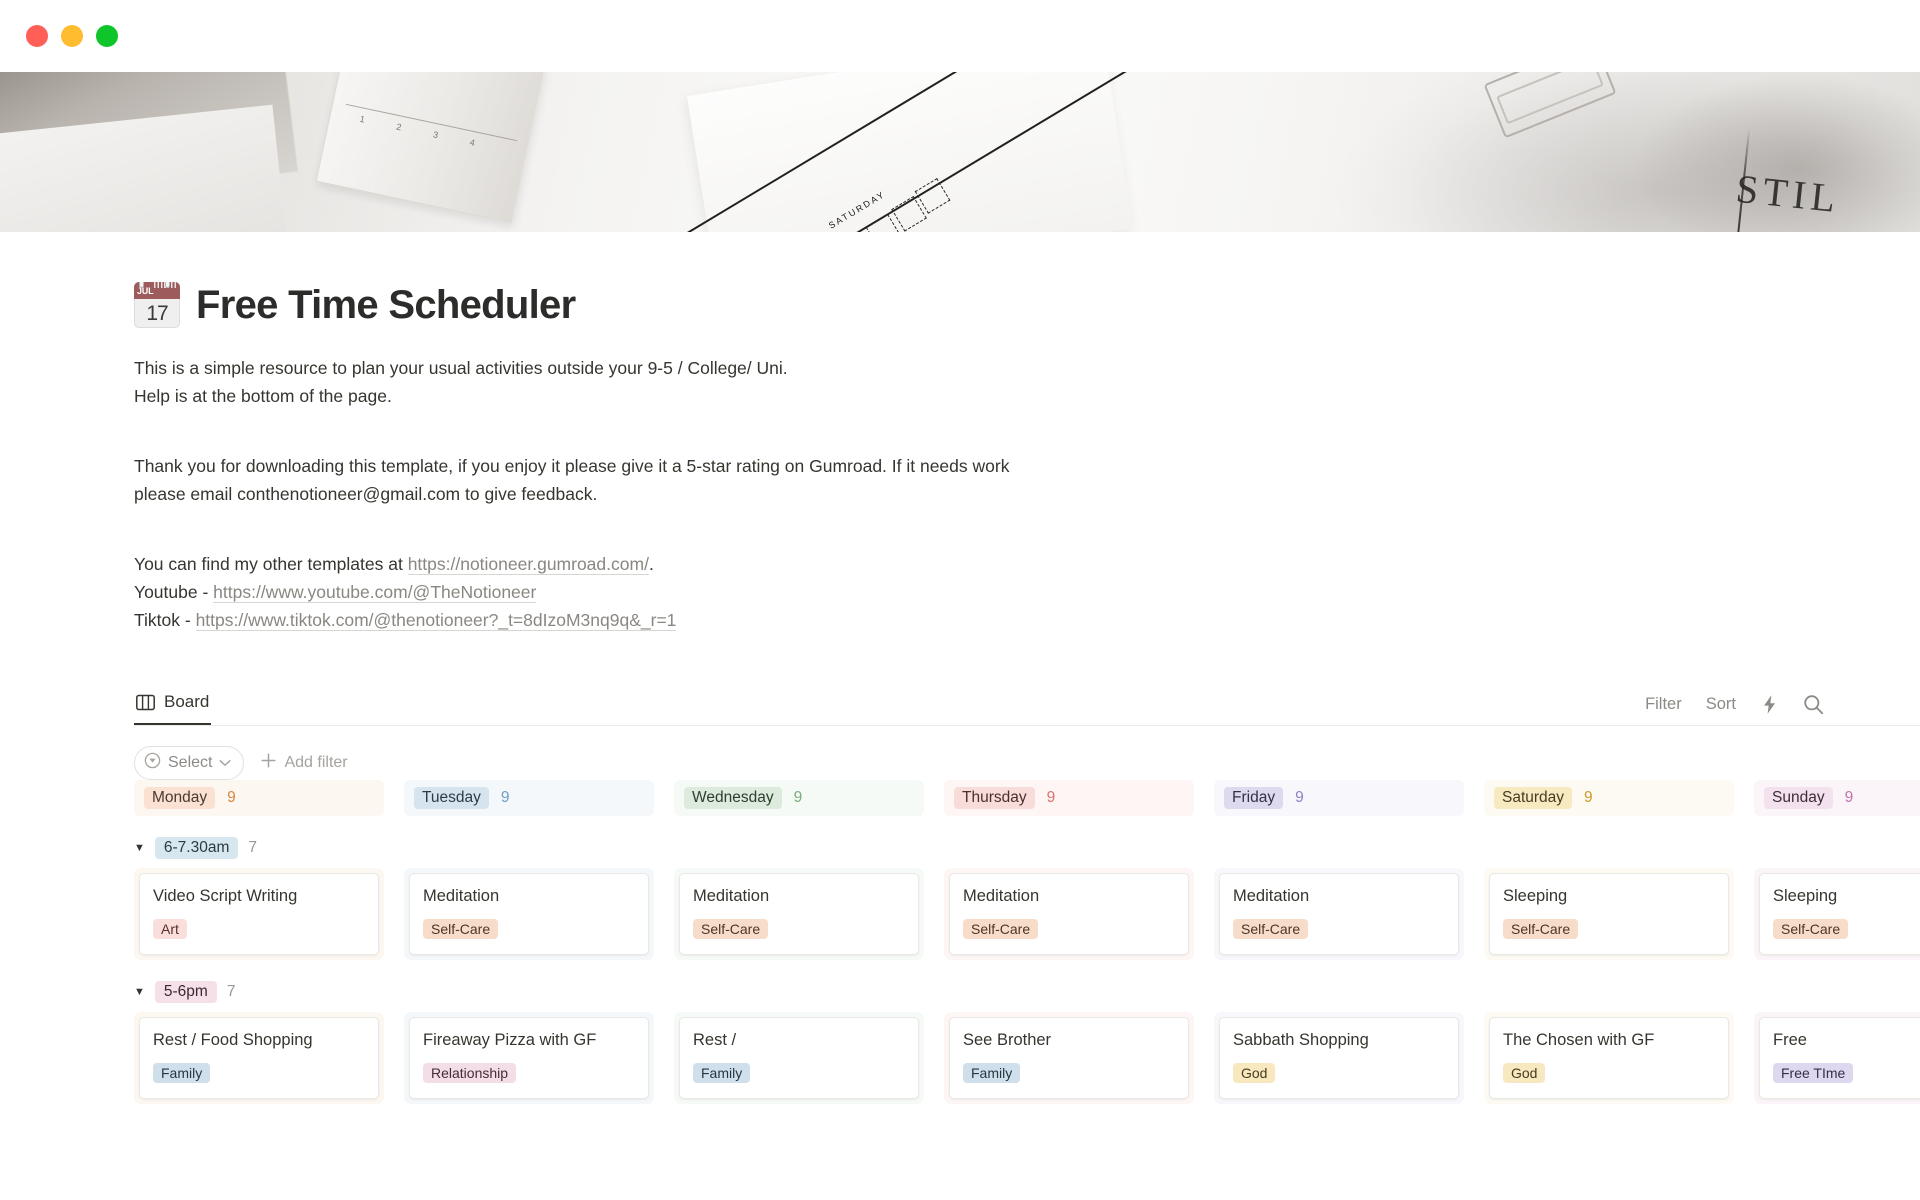 The width and height of the screenshot is (1920, 1200). I want to click on board-card-slot: See Brother Family, so click(1069, 1058).